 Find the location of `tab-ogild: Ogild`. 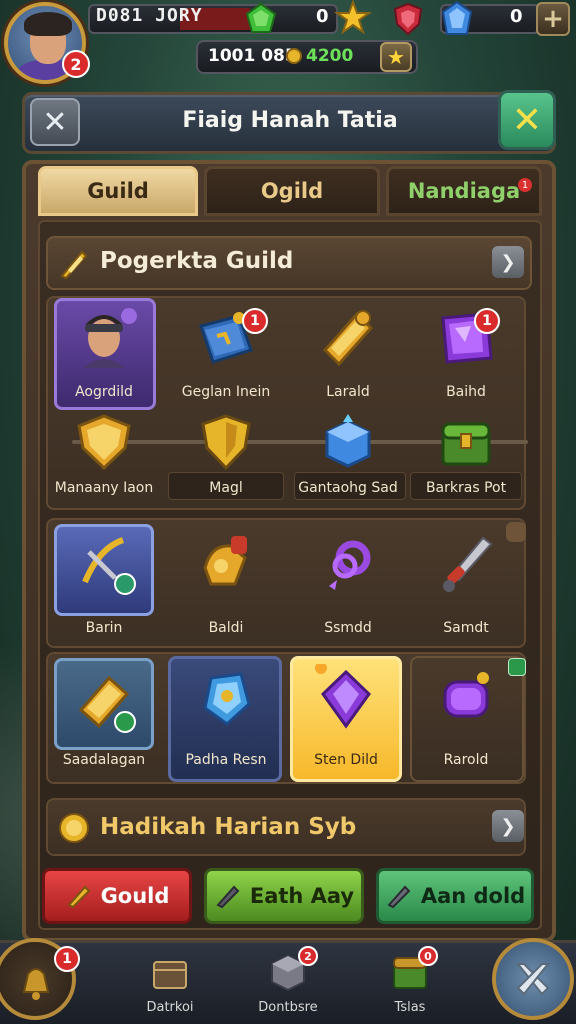

tab-ogild: Ogild is located at coordinates (292, 191).